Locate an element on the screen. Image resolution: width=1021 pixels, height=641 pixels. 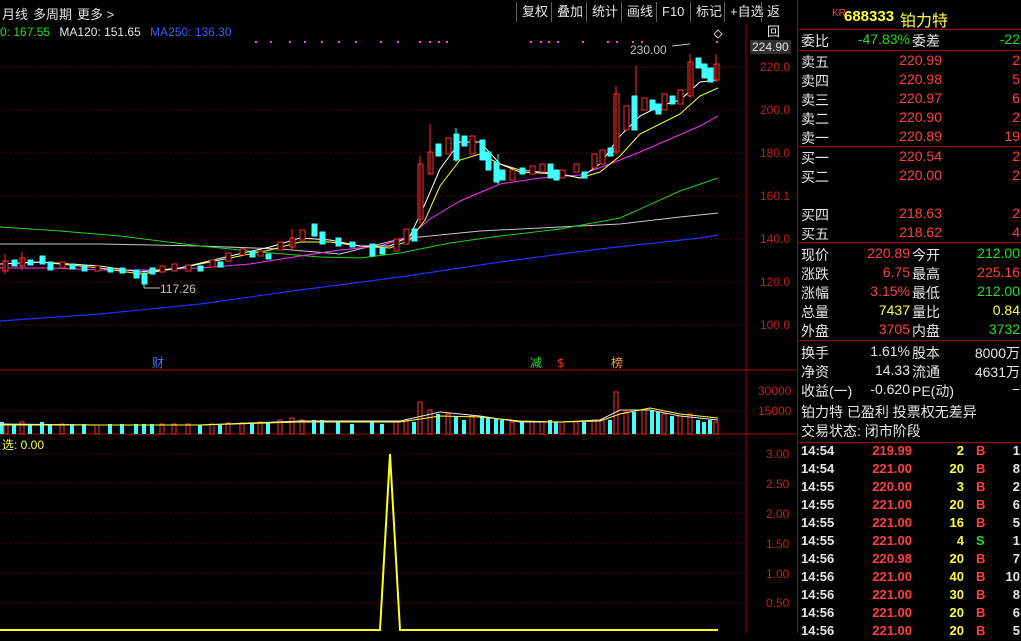
tick-volume: 2 is located at coordinates (960, 450).